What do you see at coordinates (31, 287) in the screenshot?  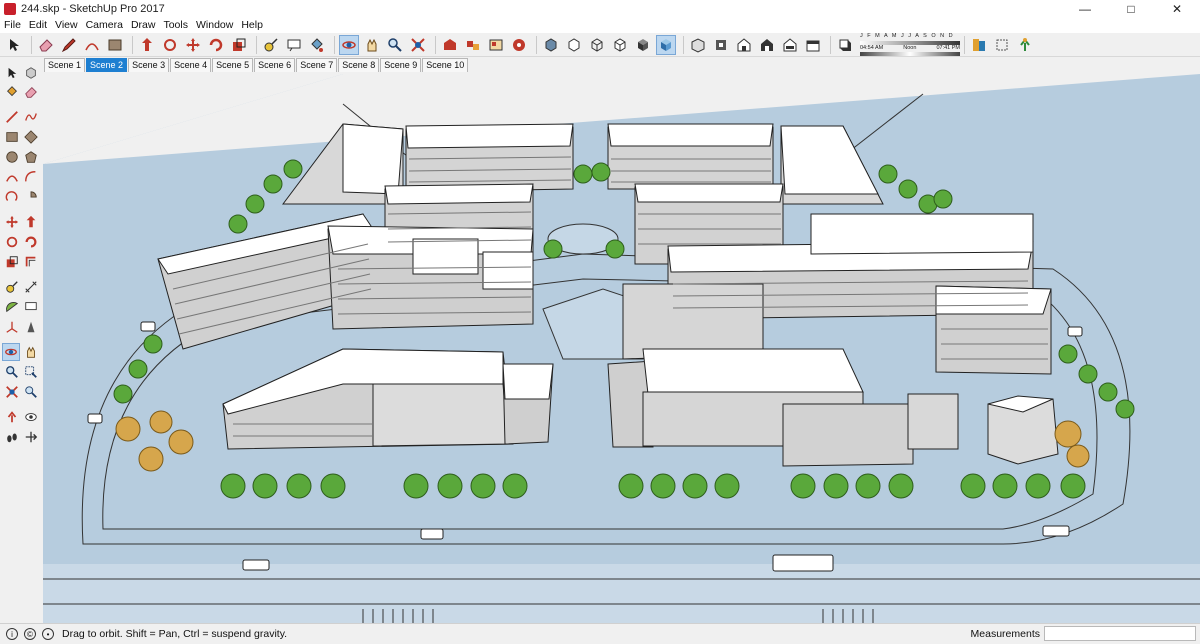 I see `dimension-icon` at bounding box center [31, 287].